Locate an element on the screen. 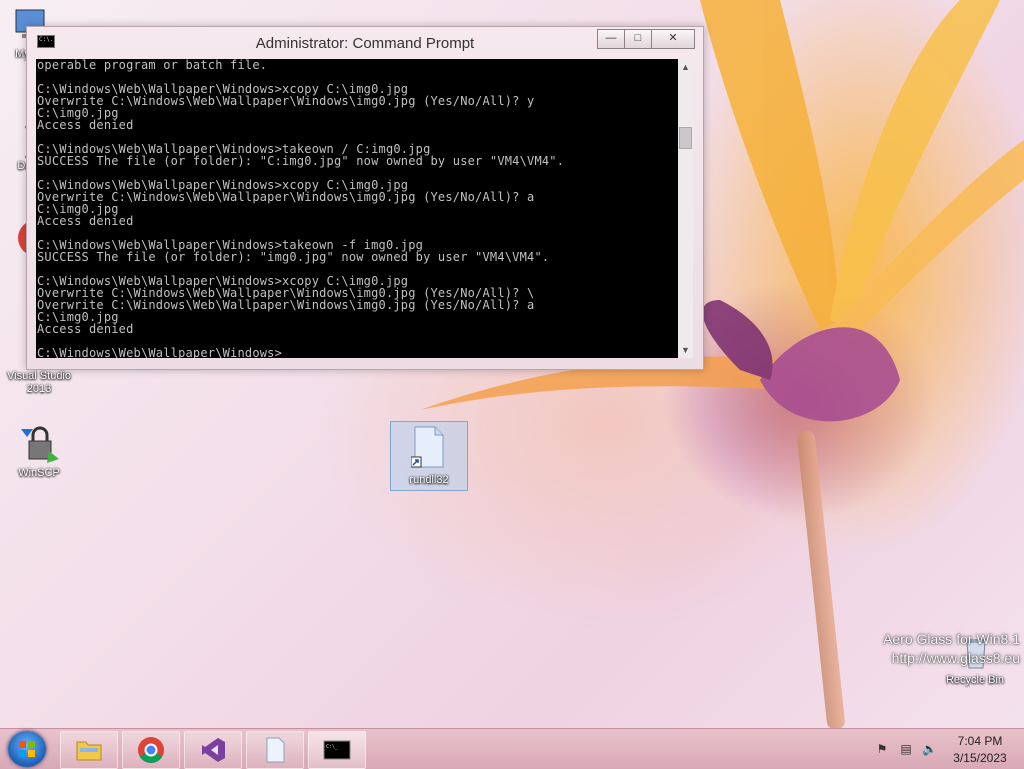  close-button: ✕ is located at coordinates (673, 39).